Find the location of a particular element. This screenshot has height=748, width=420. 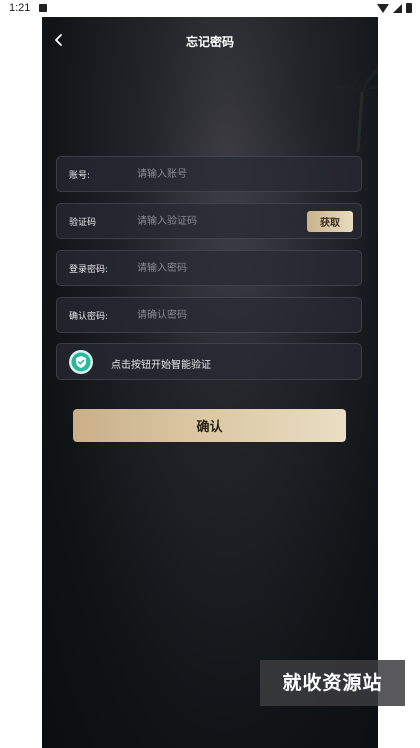

smart-verify-text: 点击按钮开始智能验证 is located at coordinates (161, 365).